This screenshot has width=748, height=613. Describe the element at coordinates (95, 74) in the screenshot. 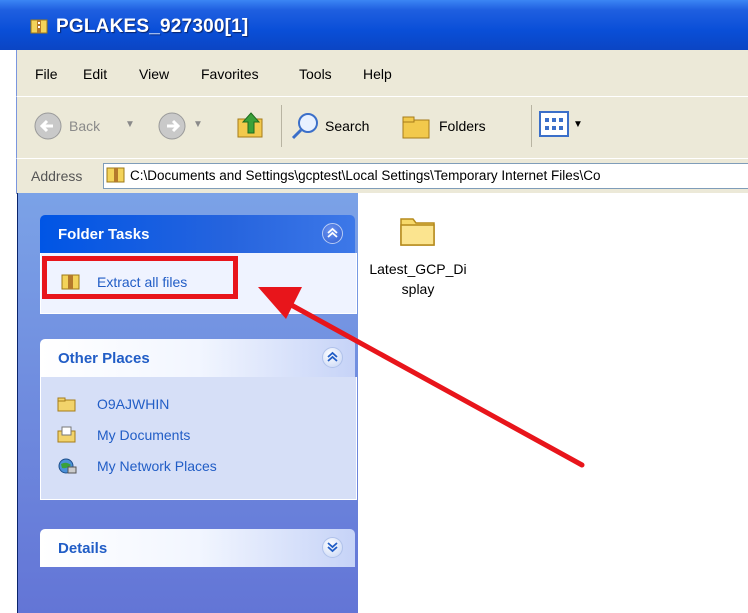

I see `menu-edit: Edit` at that location.